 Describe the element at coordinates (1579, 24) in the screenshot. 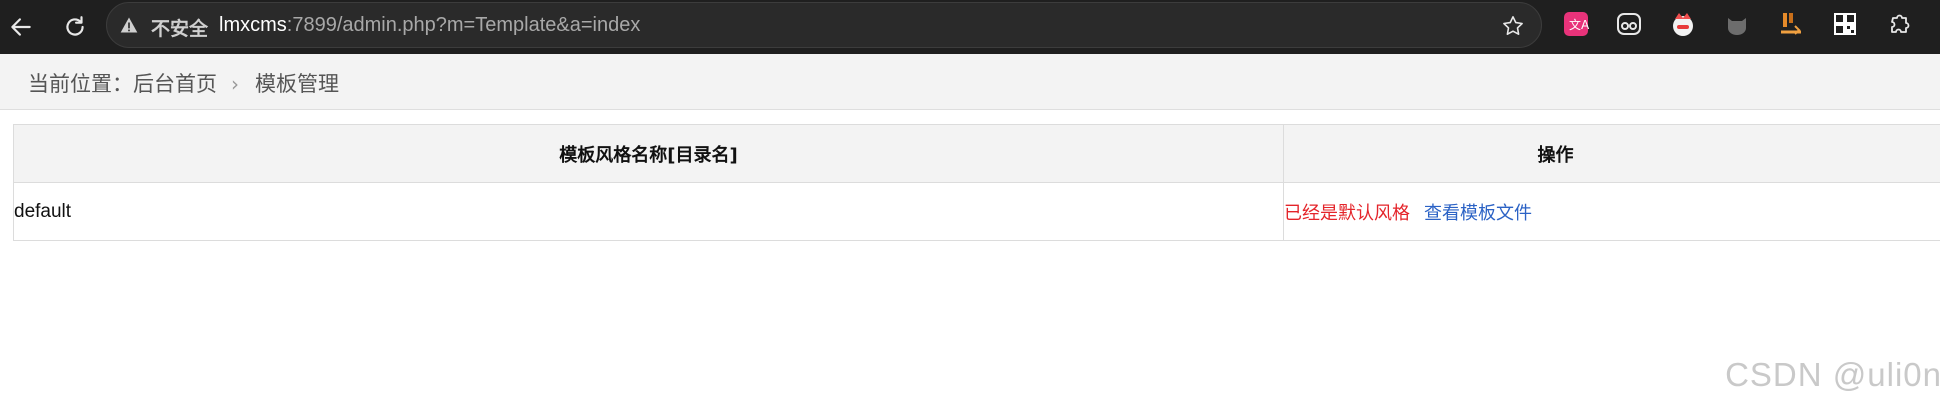

I see `svg-text: 文A` at that location.